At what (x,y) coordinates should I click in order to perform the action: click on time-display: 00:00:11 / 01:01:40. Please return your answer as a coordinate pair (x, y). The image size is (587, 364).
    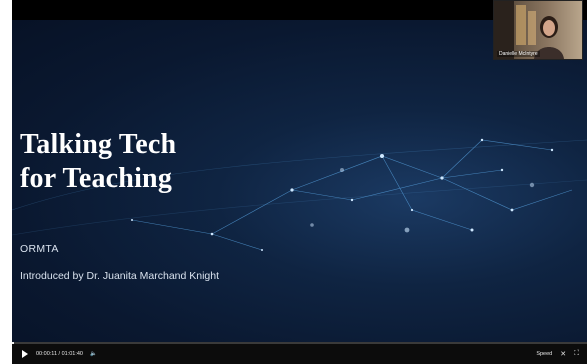
    Looking at the image, I should click on (59, 354).